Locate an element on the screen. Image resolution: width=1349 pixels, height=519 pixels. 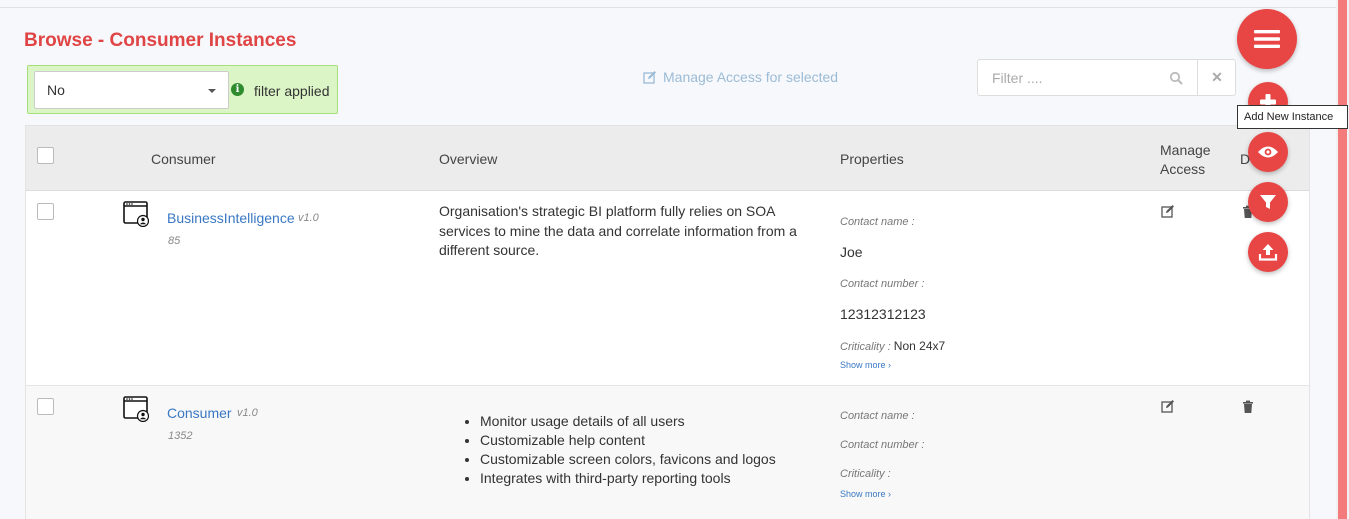
upload-fab-button is located at coordinates (1268, 252).